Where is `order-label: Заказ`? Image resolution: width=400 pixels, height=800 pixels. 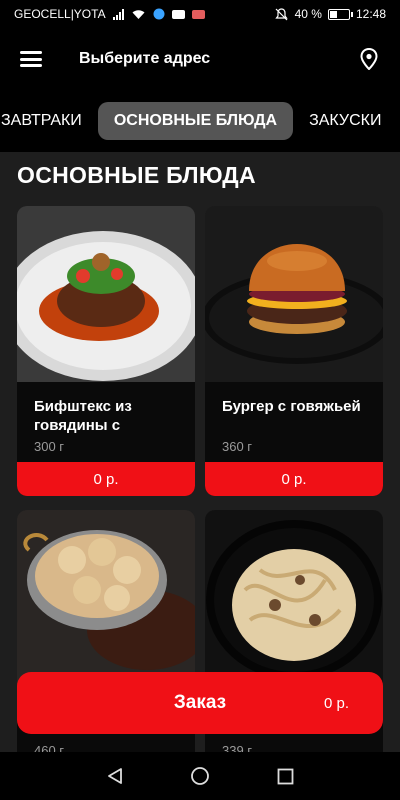
order-label: Заказ is located at coordinates (200, 702).